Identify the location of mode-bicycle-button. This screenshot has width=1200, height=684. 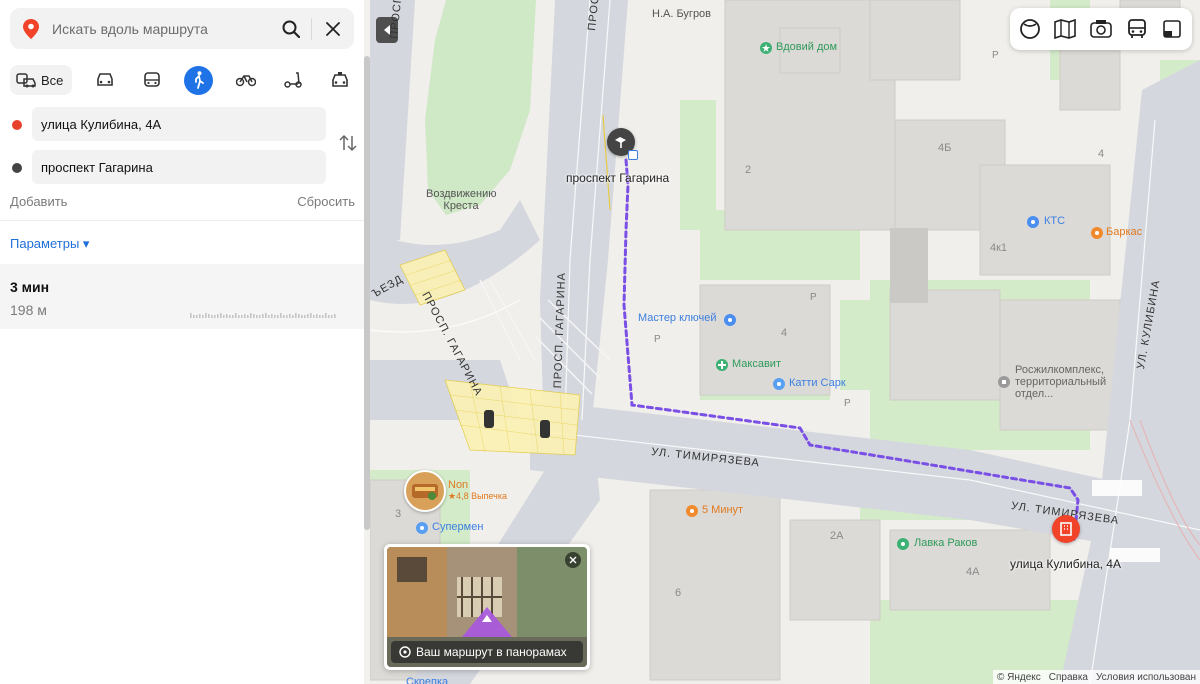
(245, 80).